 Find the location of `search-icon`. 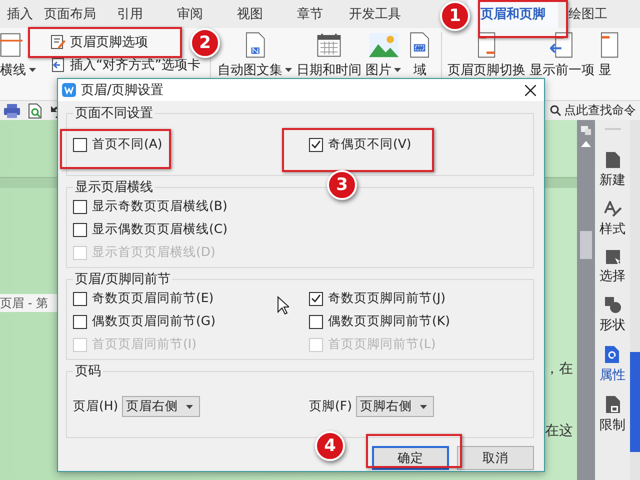

search-icon is located at coordinates (555, 110).